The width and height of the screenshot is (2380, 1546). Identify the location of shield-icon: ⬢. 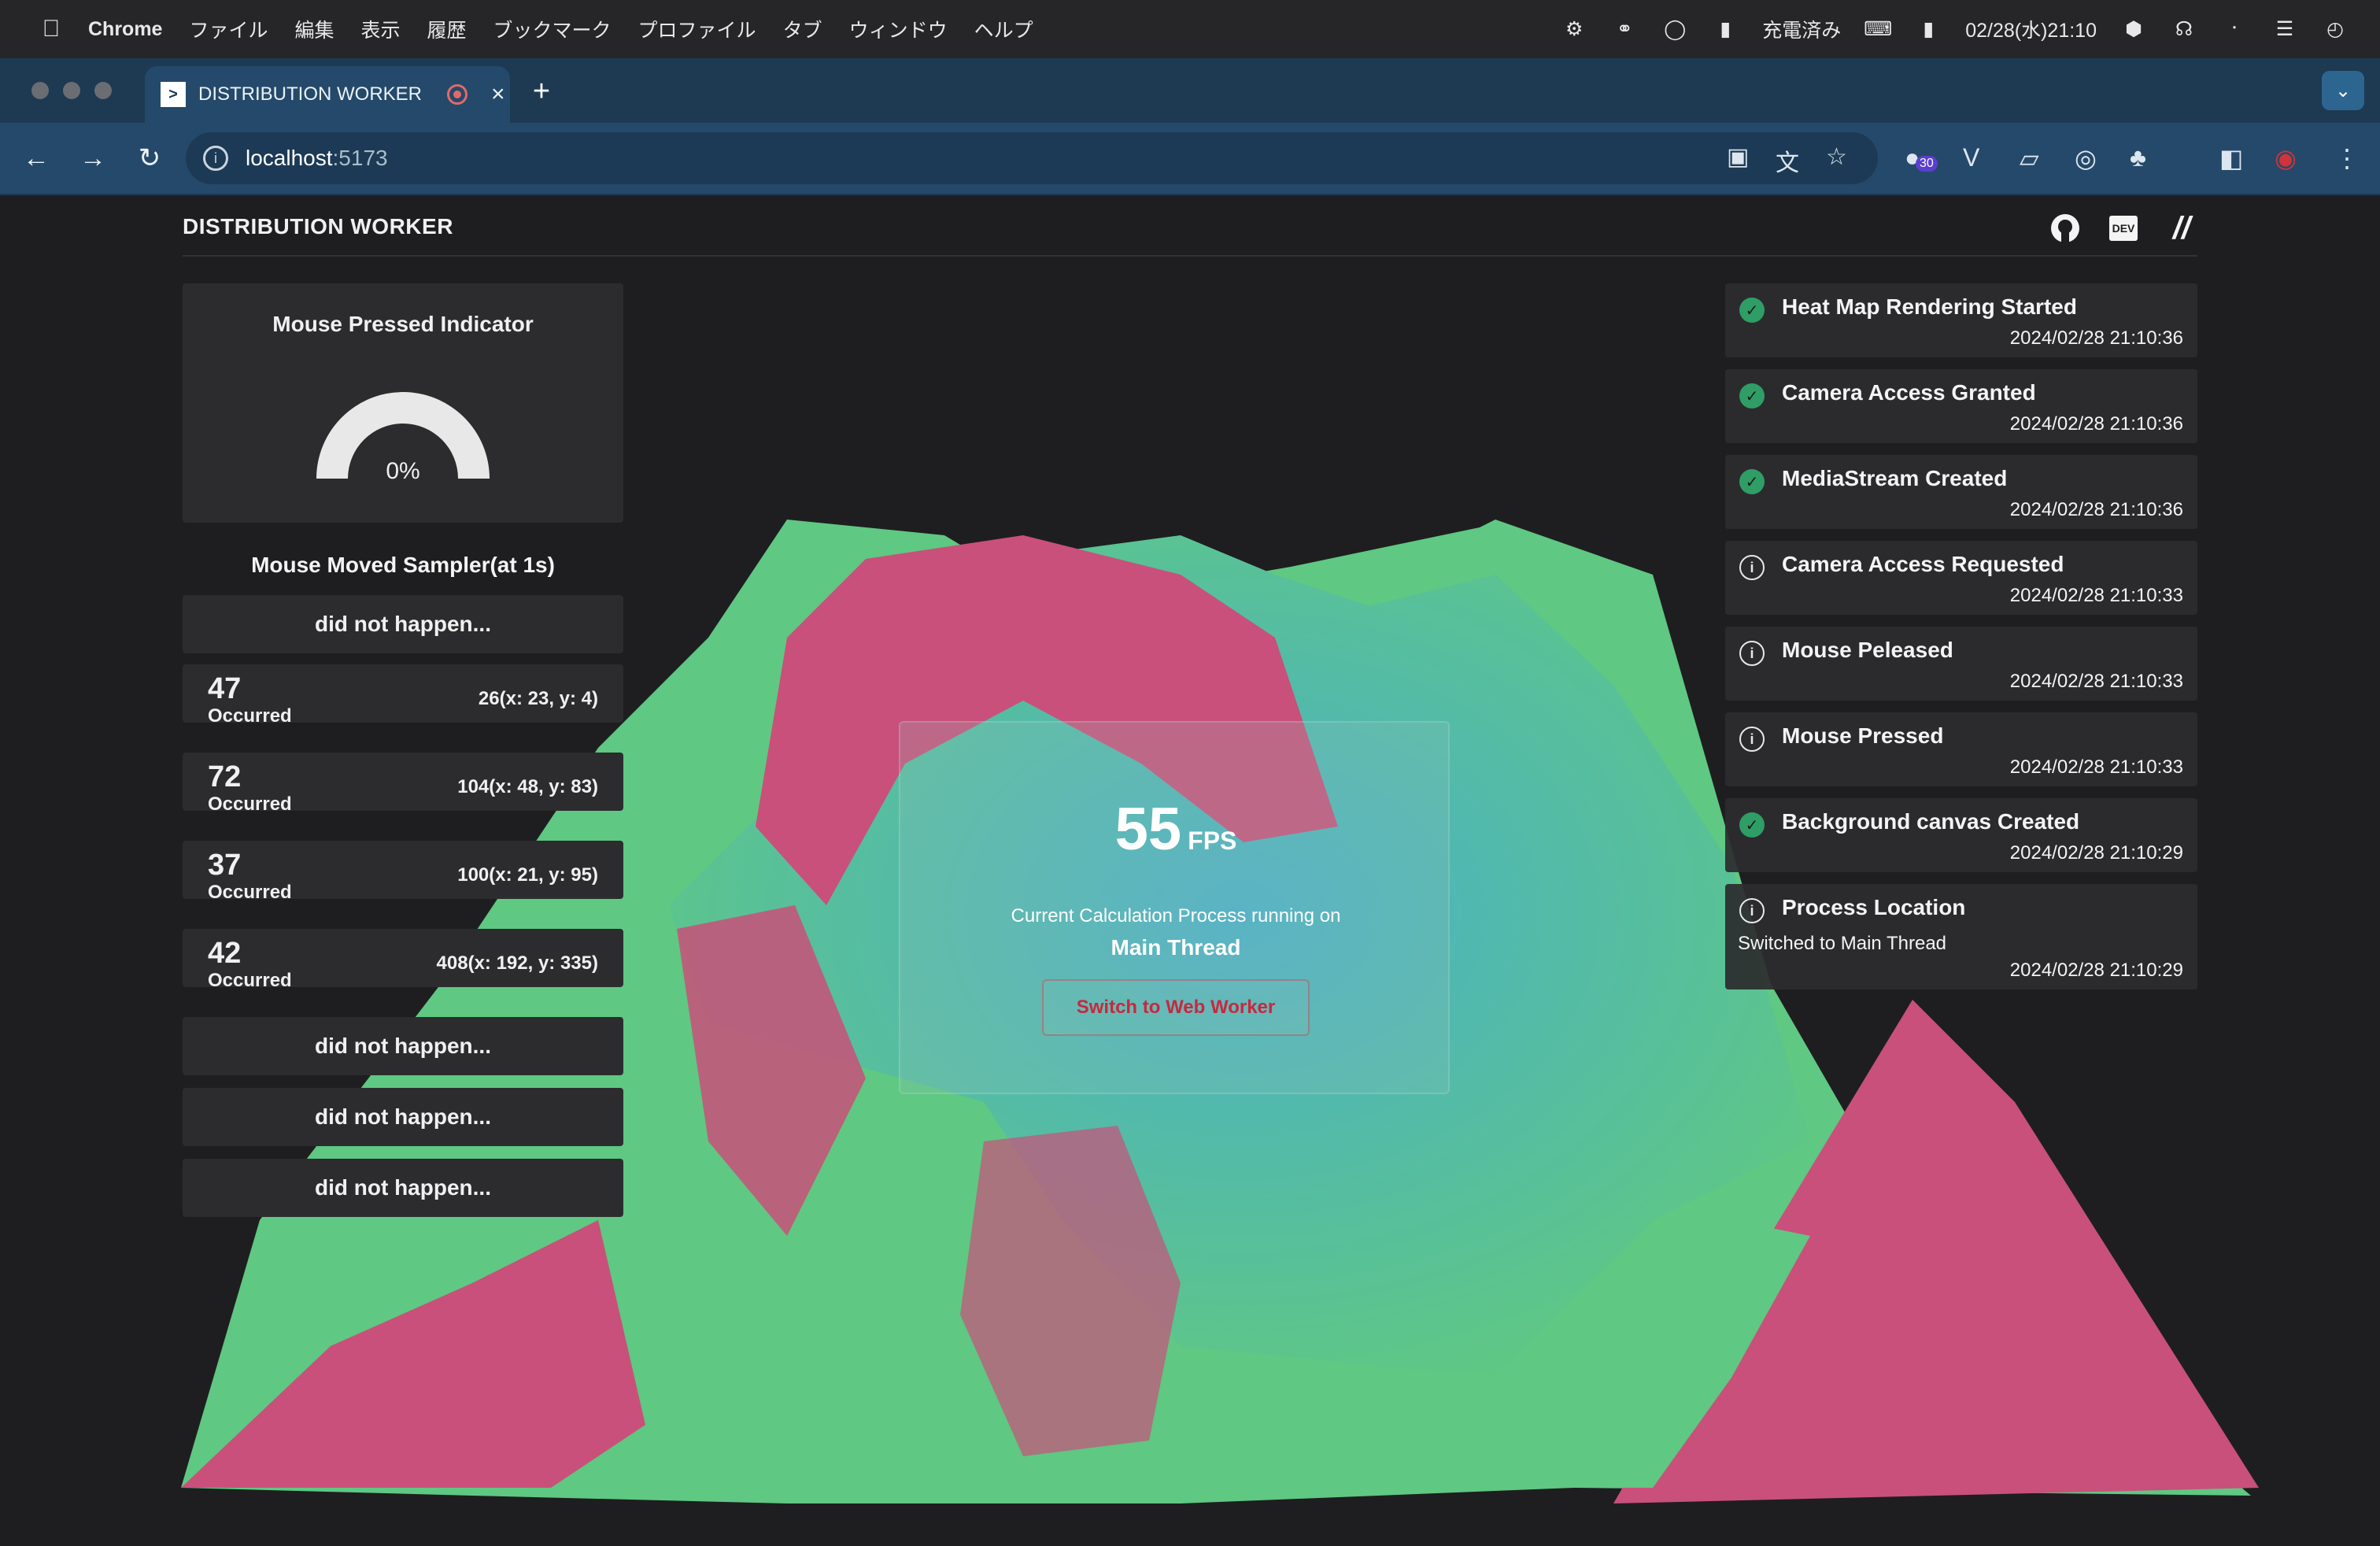
(2133, 29).